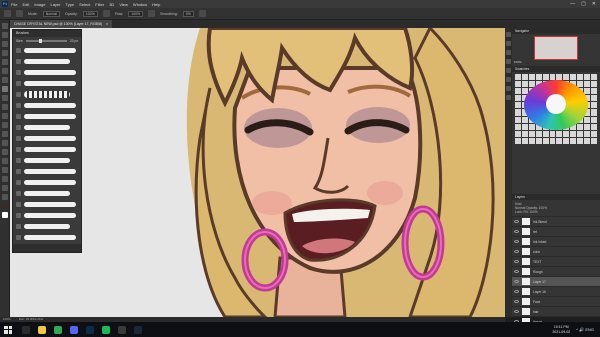  What do you see at coordinates (5, 98) in the screenshot?
I see `stamp-tool-icon` at bounding box center [5, 98].